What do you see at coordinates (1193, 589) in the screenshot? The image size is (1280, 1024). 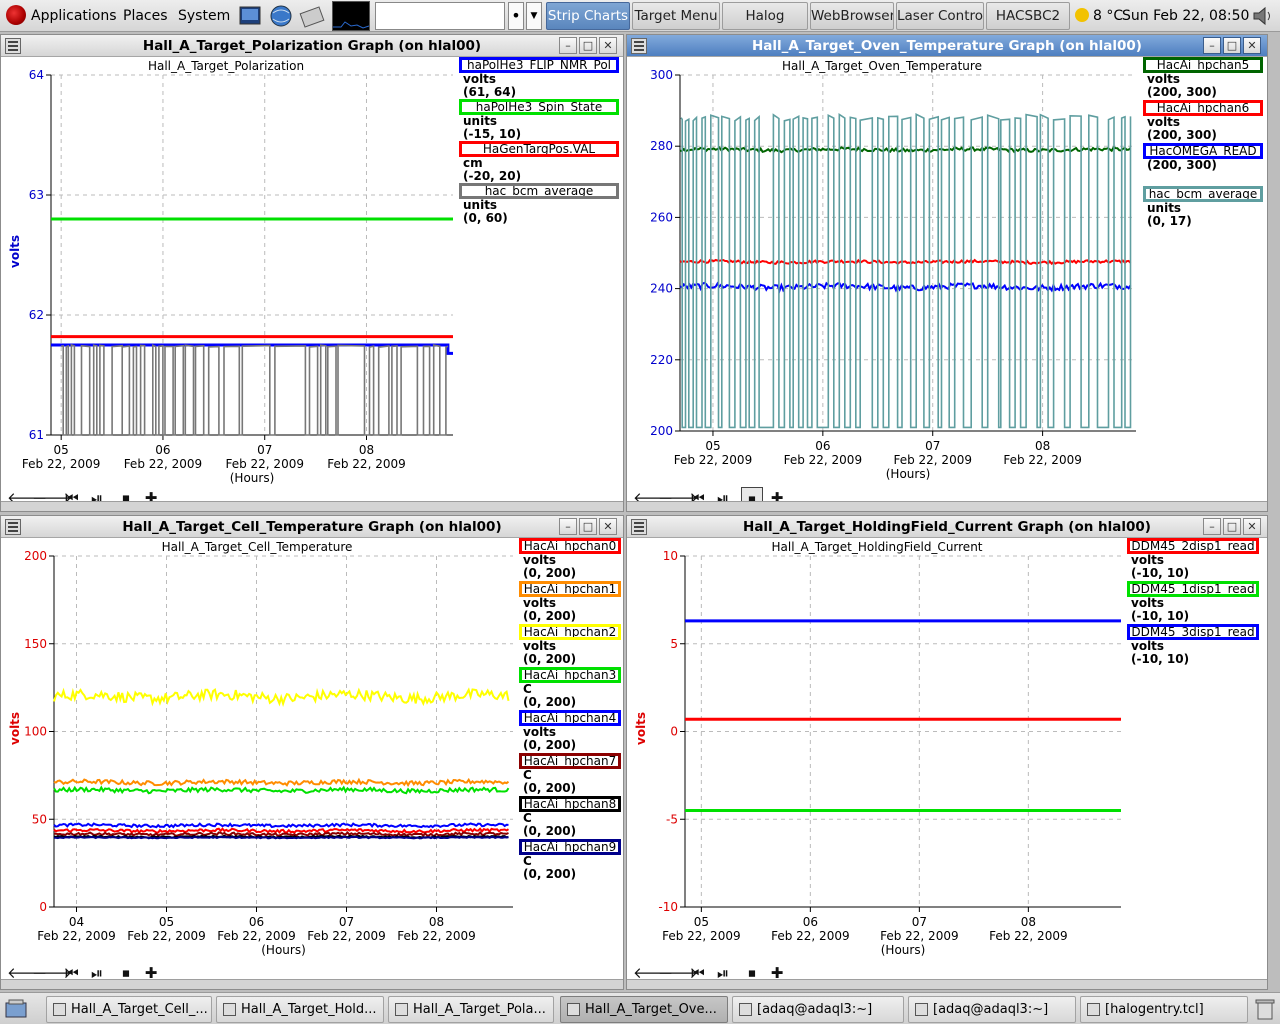 I see `legend-series-button: DDM45_1disp1_read` at bounding box center [1193, 589].